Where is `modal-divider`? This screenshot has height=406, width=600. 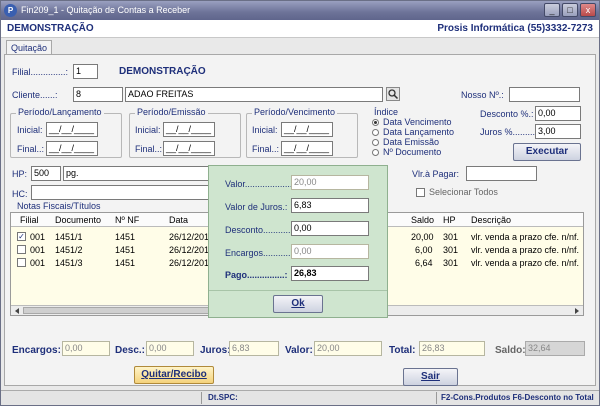 modal-divider is located at coordinates (298, 290).